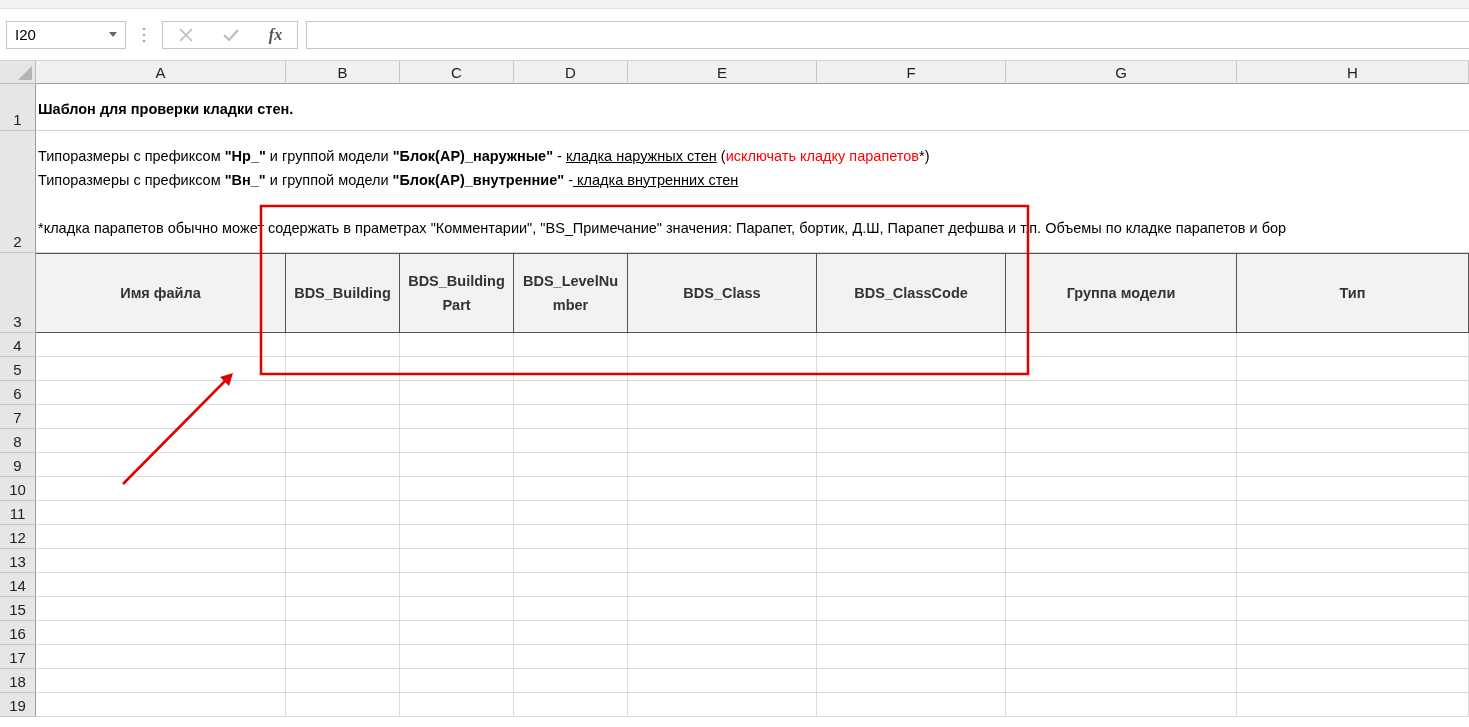 The width and height of the screenshot is (1469, 727). I want to click on row-header: 17, so click(18, 657).